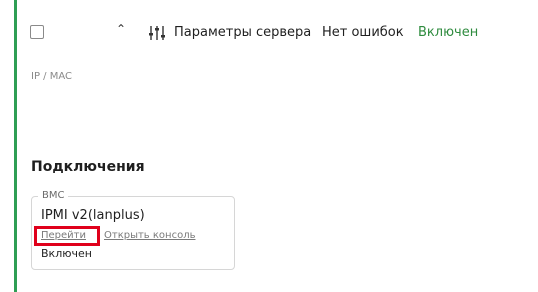 This screenshot has width=538, height=292. Describe the element at coordinates (93, 215) in the screenshot. I see `connection-protocol: IPMI v2(lanplus)` at that location.